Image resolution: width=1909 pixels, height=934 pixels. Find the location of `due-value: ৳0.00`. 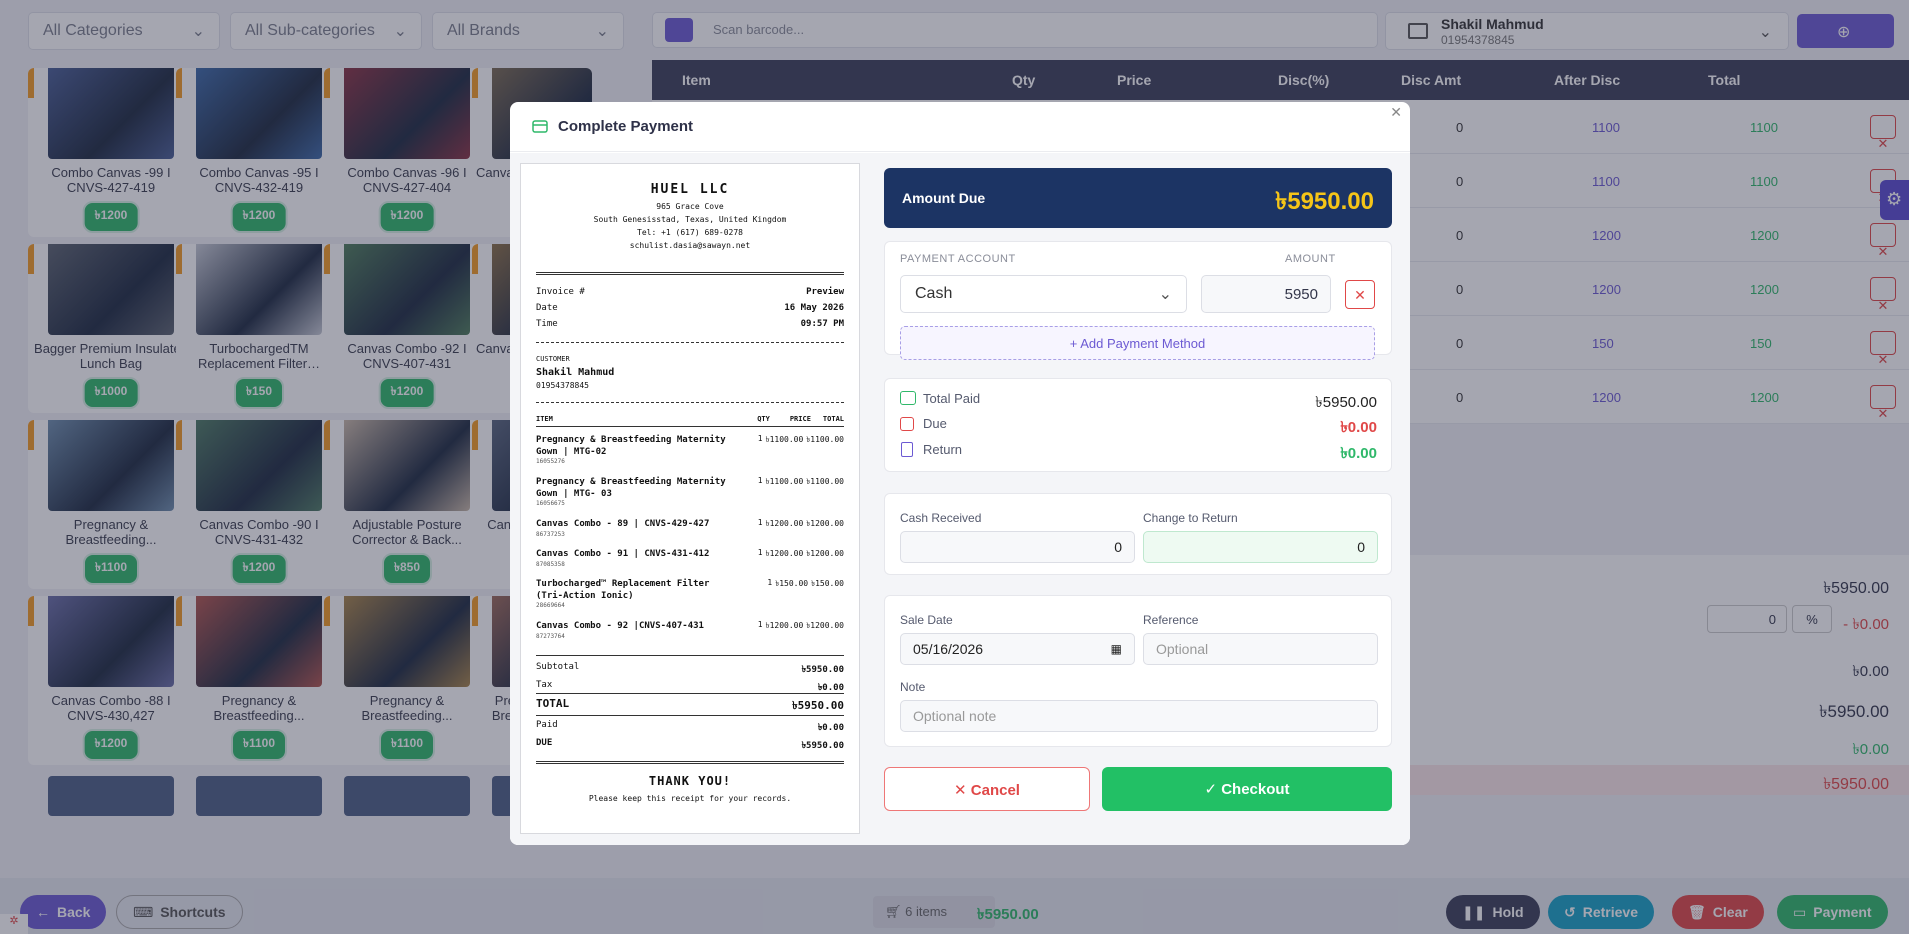

due-value: ৳0.00 is located at coordinates (1358, 427).